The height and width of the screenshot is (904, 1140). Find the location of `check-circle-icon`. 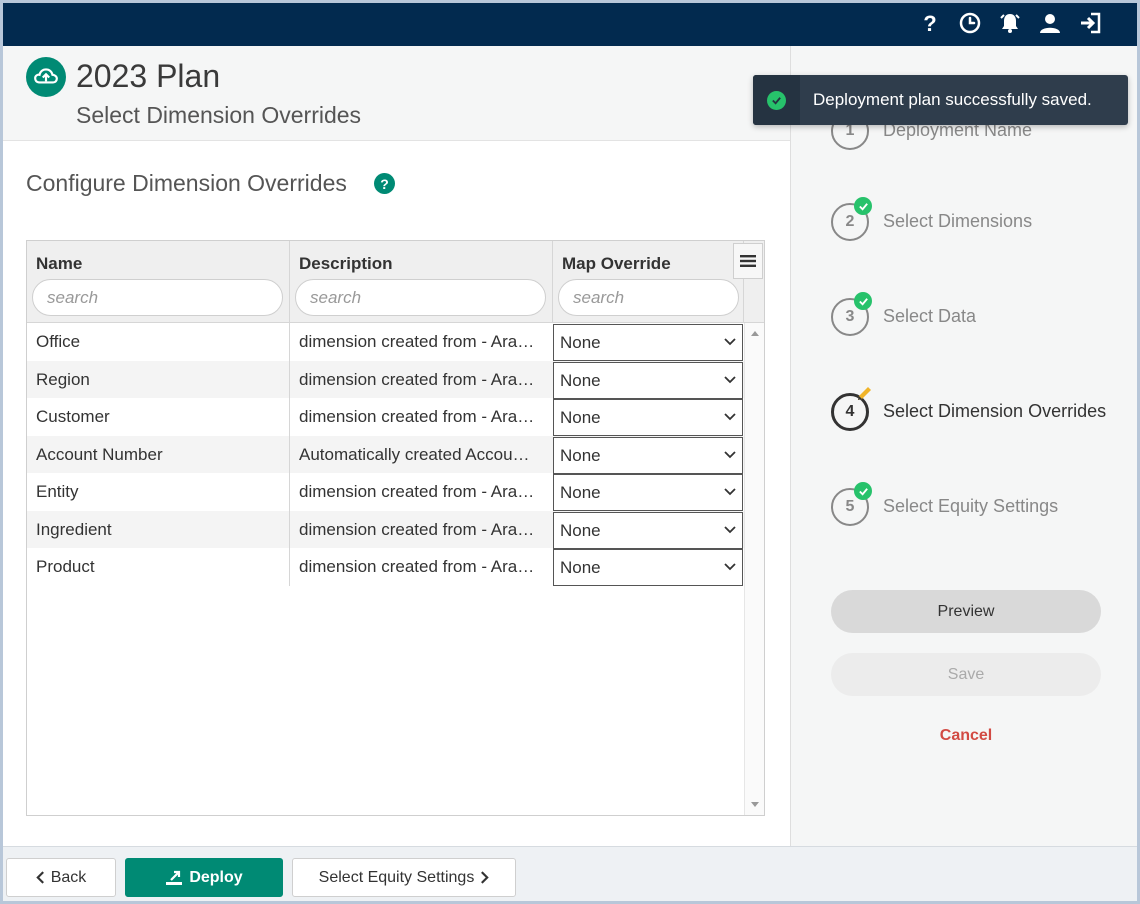

check-circle-icon is located at coordinates (776, 100).